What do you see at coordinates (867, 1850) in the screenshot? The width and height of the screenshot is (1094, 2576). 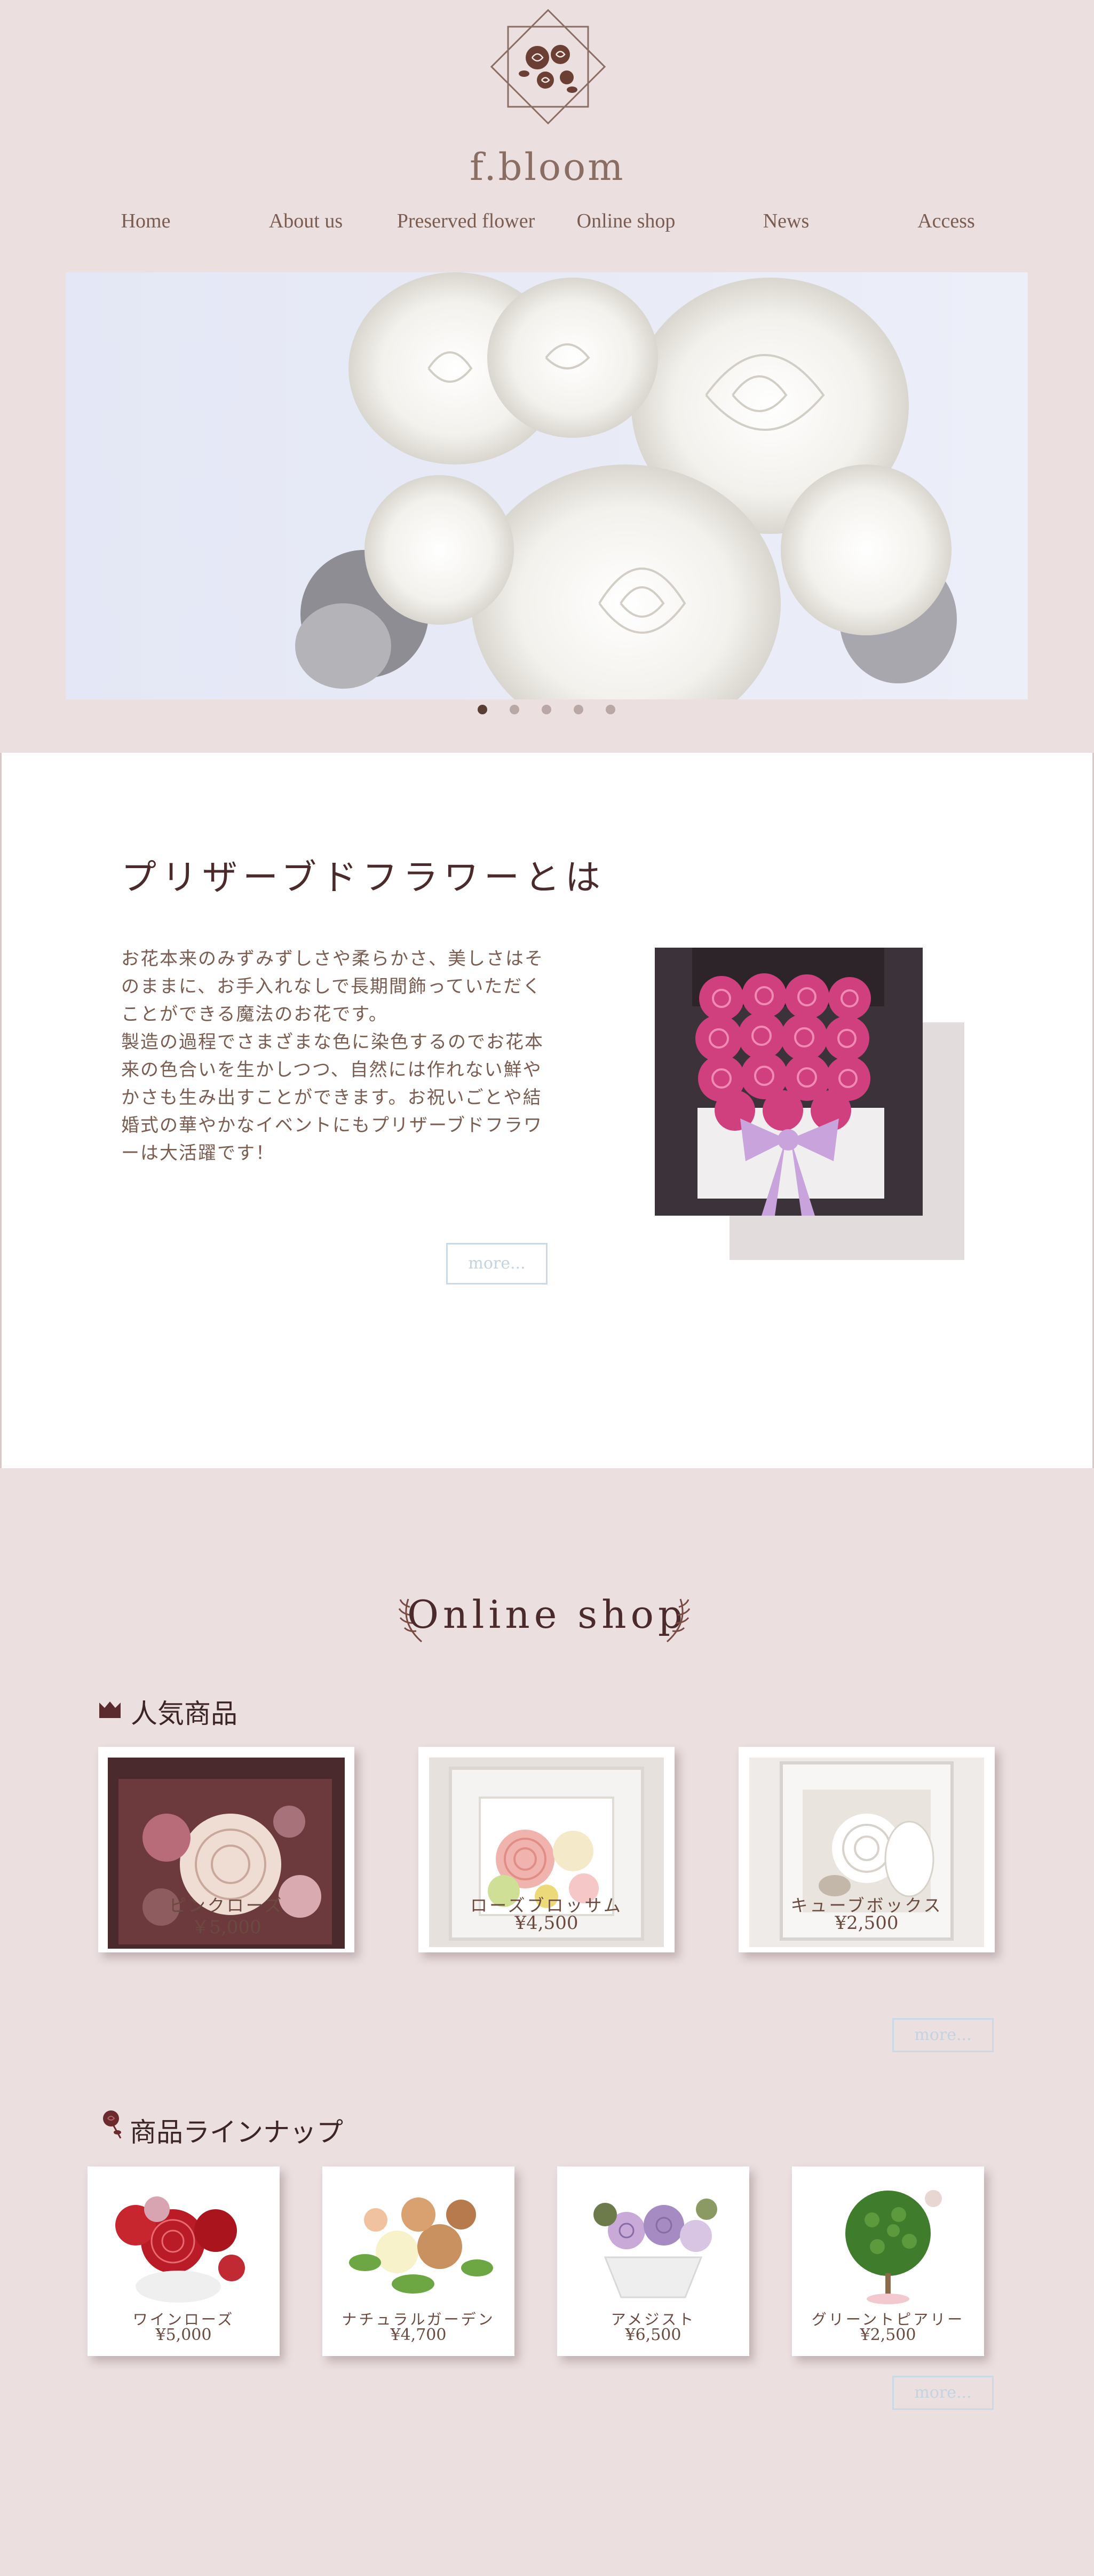 I see `product-card: キューブボックス ¥2,500` at bounding box center [867, 1850].